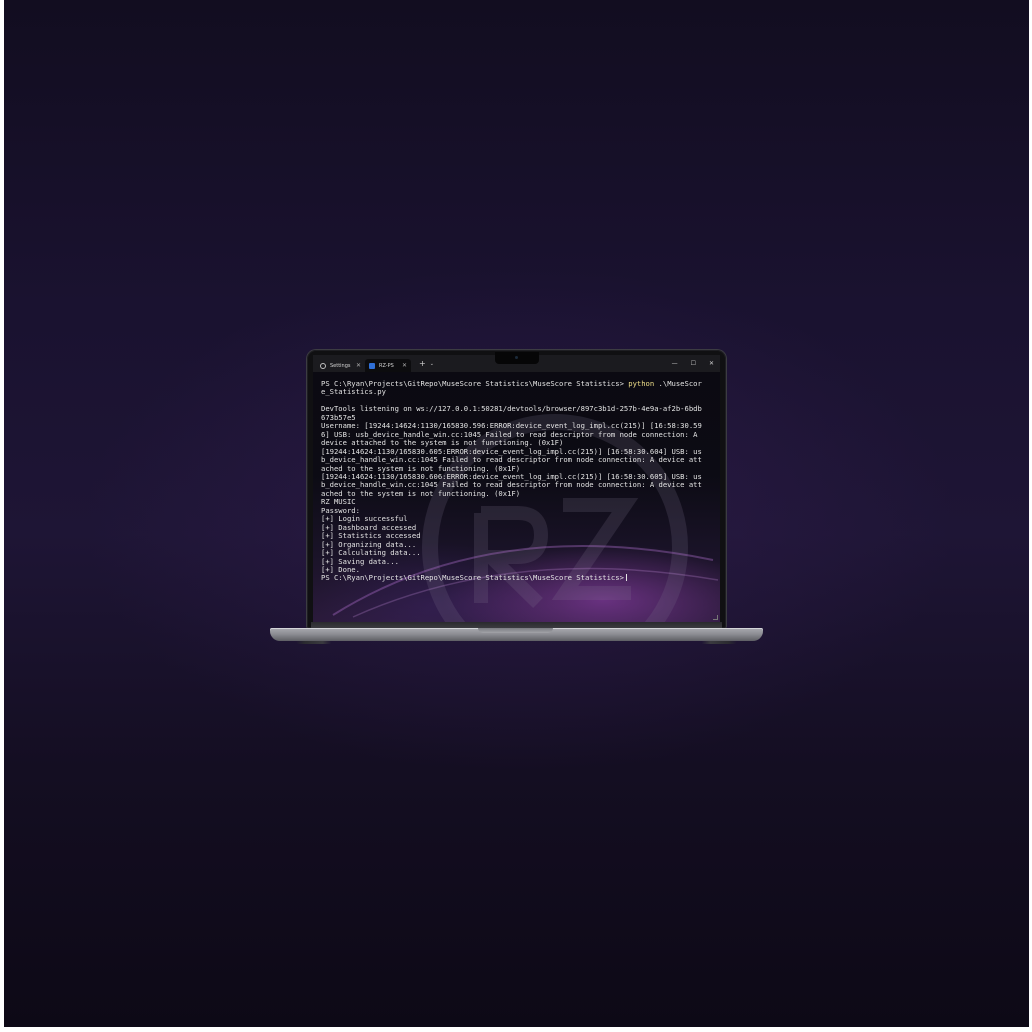 The image size is (1032, 1032). I want to click on new-tab-button: +, so click(422, 363).